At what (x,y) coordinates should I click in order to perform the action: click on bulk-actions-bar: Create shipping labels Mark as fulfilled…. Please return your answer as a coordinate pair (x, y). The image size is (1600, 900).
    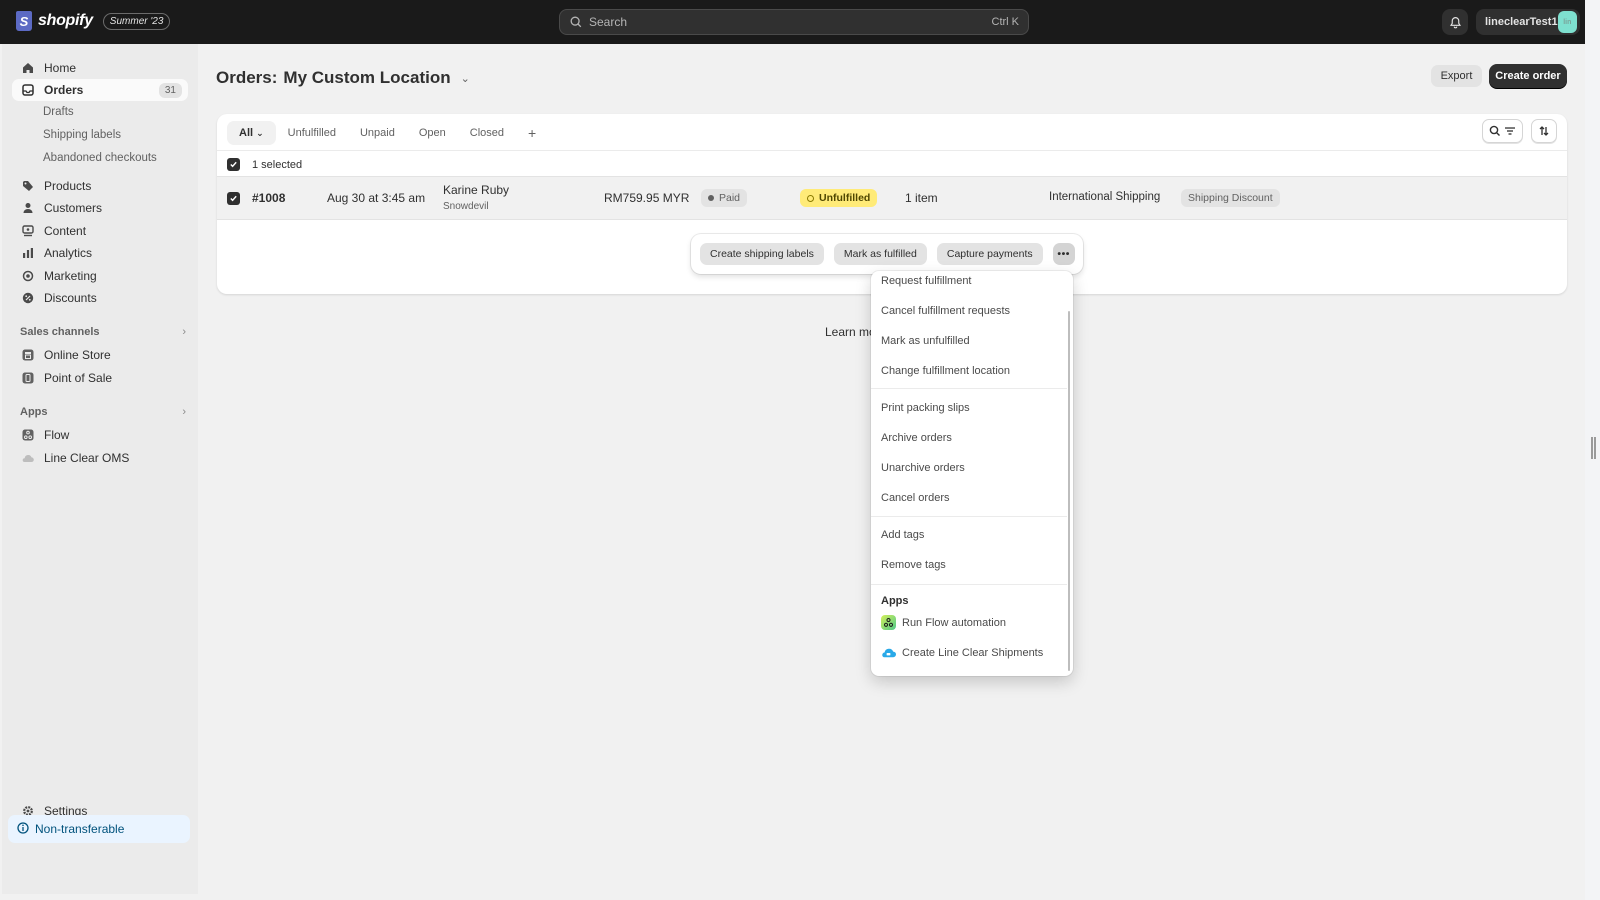
    Looking at the image, I should click on (887, 254).